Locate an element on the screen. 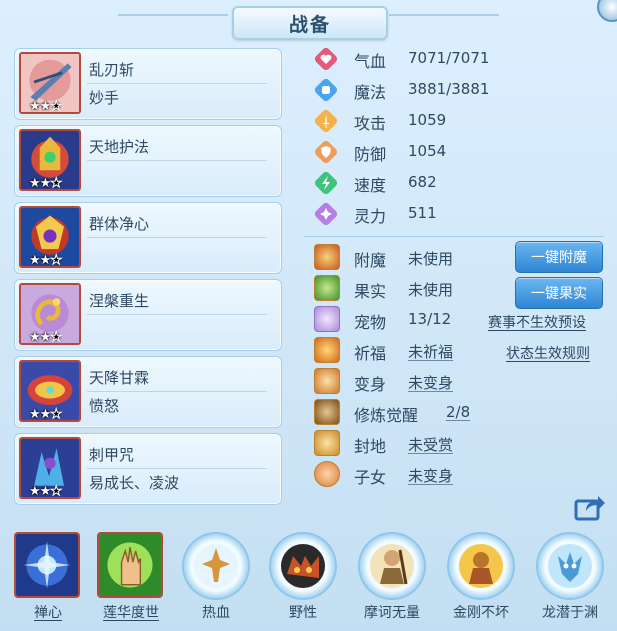 The width and height of the screenshot is (617, 631). attr-value: 13/12 is located at coordinates (430, 319).